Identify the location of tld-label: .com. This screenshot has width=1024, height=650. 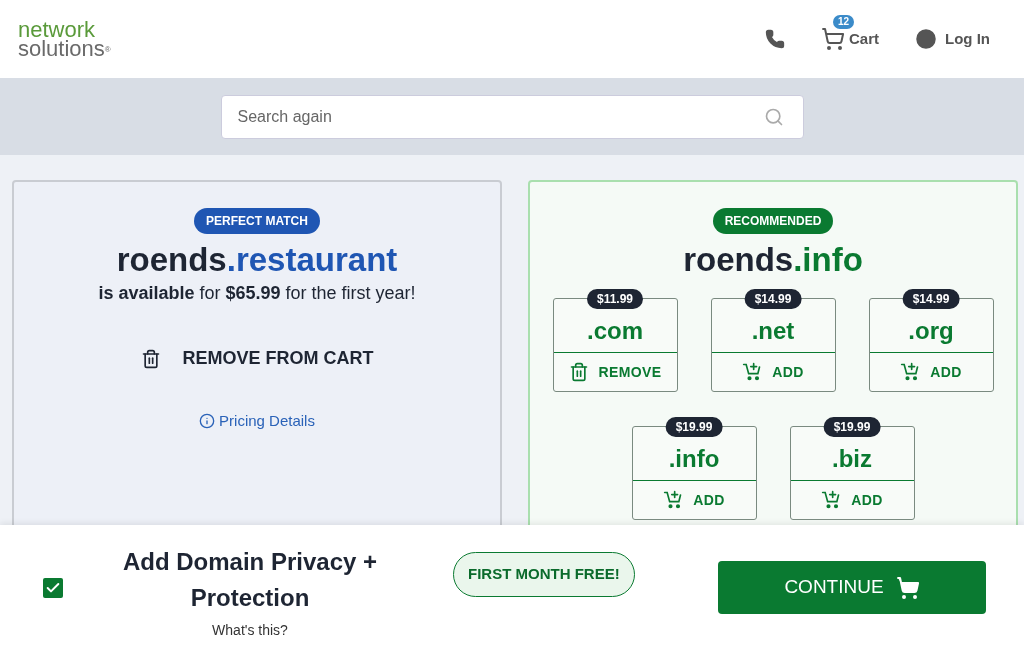
(615, 331).